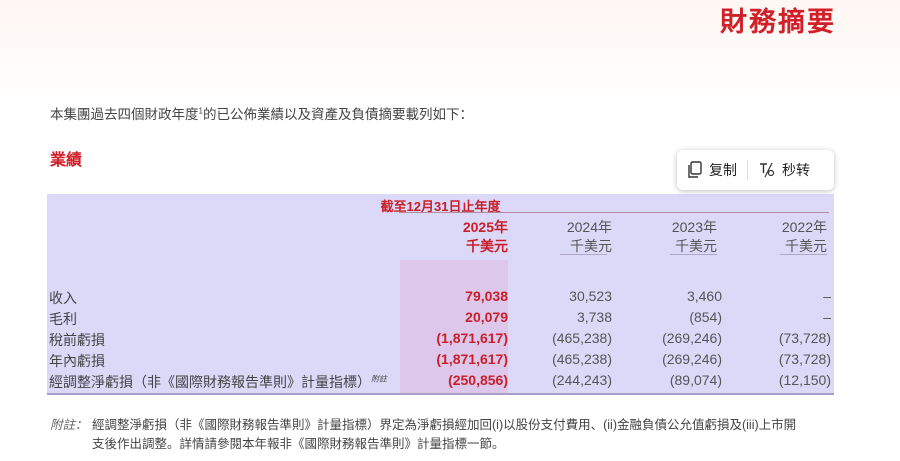 This screenshot has height=461, width=900. I want to click on row-label-revenue: 收入, so click(63, 298).